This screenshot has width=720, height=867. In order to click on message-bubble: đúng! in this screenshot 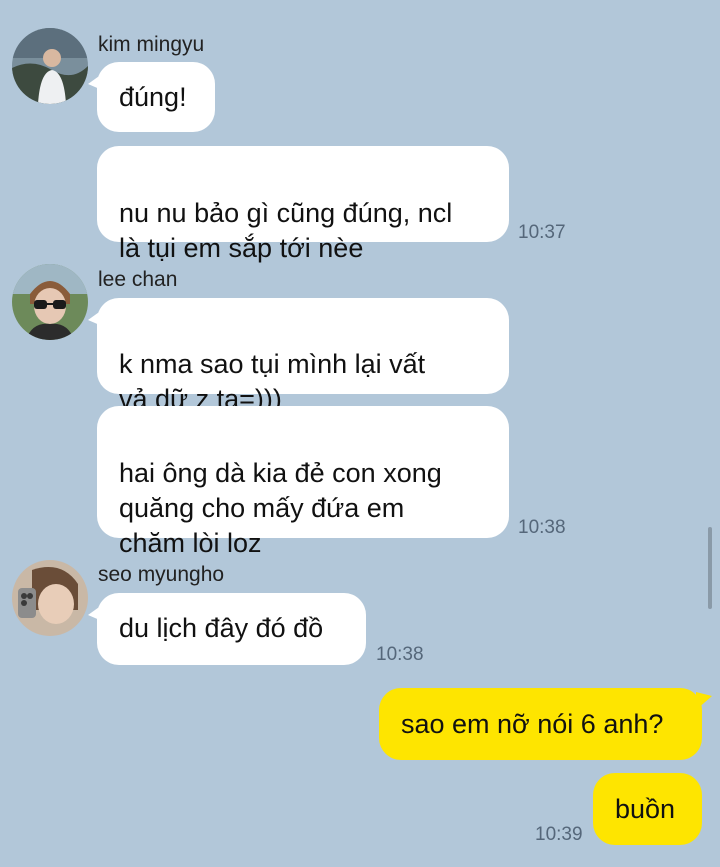, I will do `click(151, 97)`.